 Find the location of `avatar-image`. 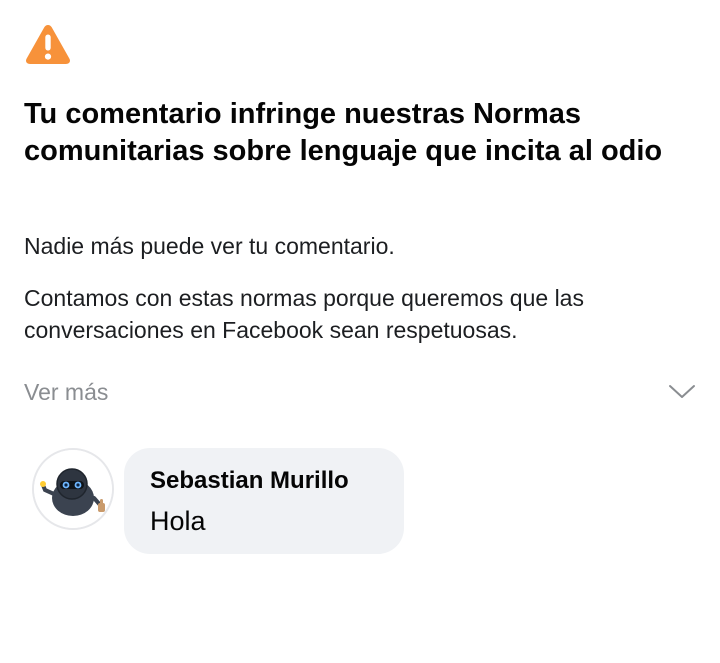

avatar-image is located at coordinates (73, 489).